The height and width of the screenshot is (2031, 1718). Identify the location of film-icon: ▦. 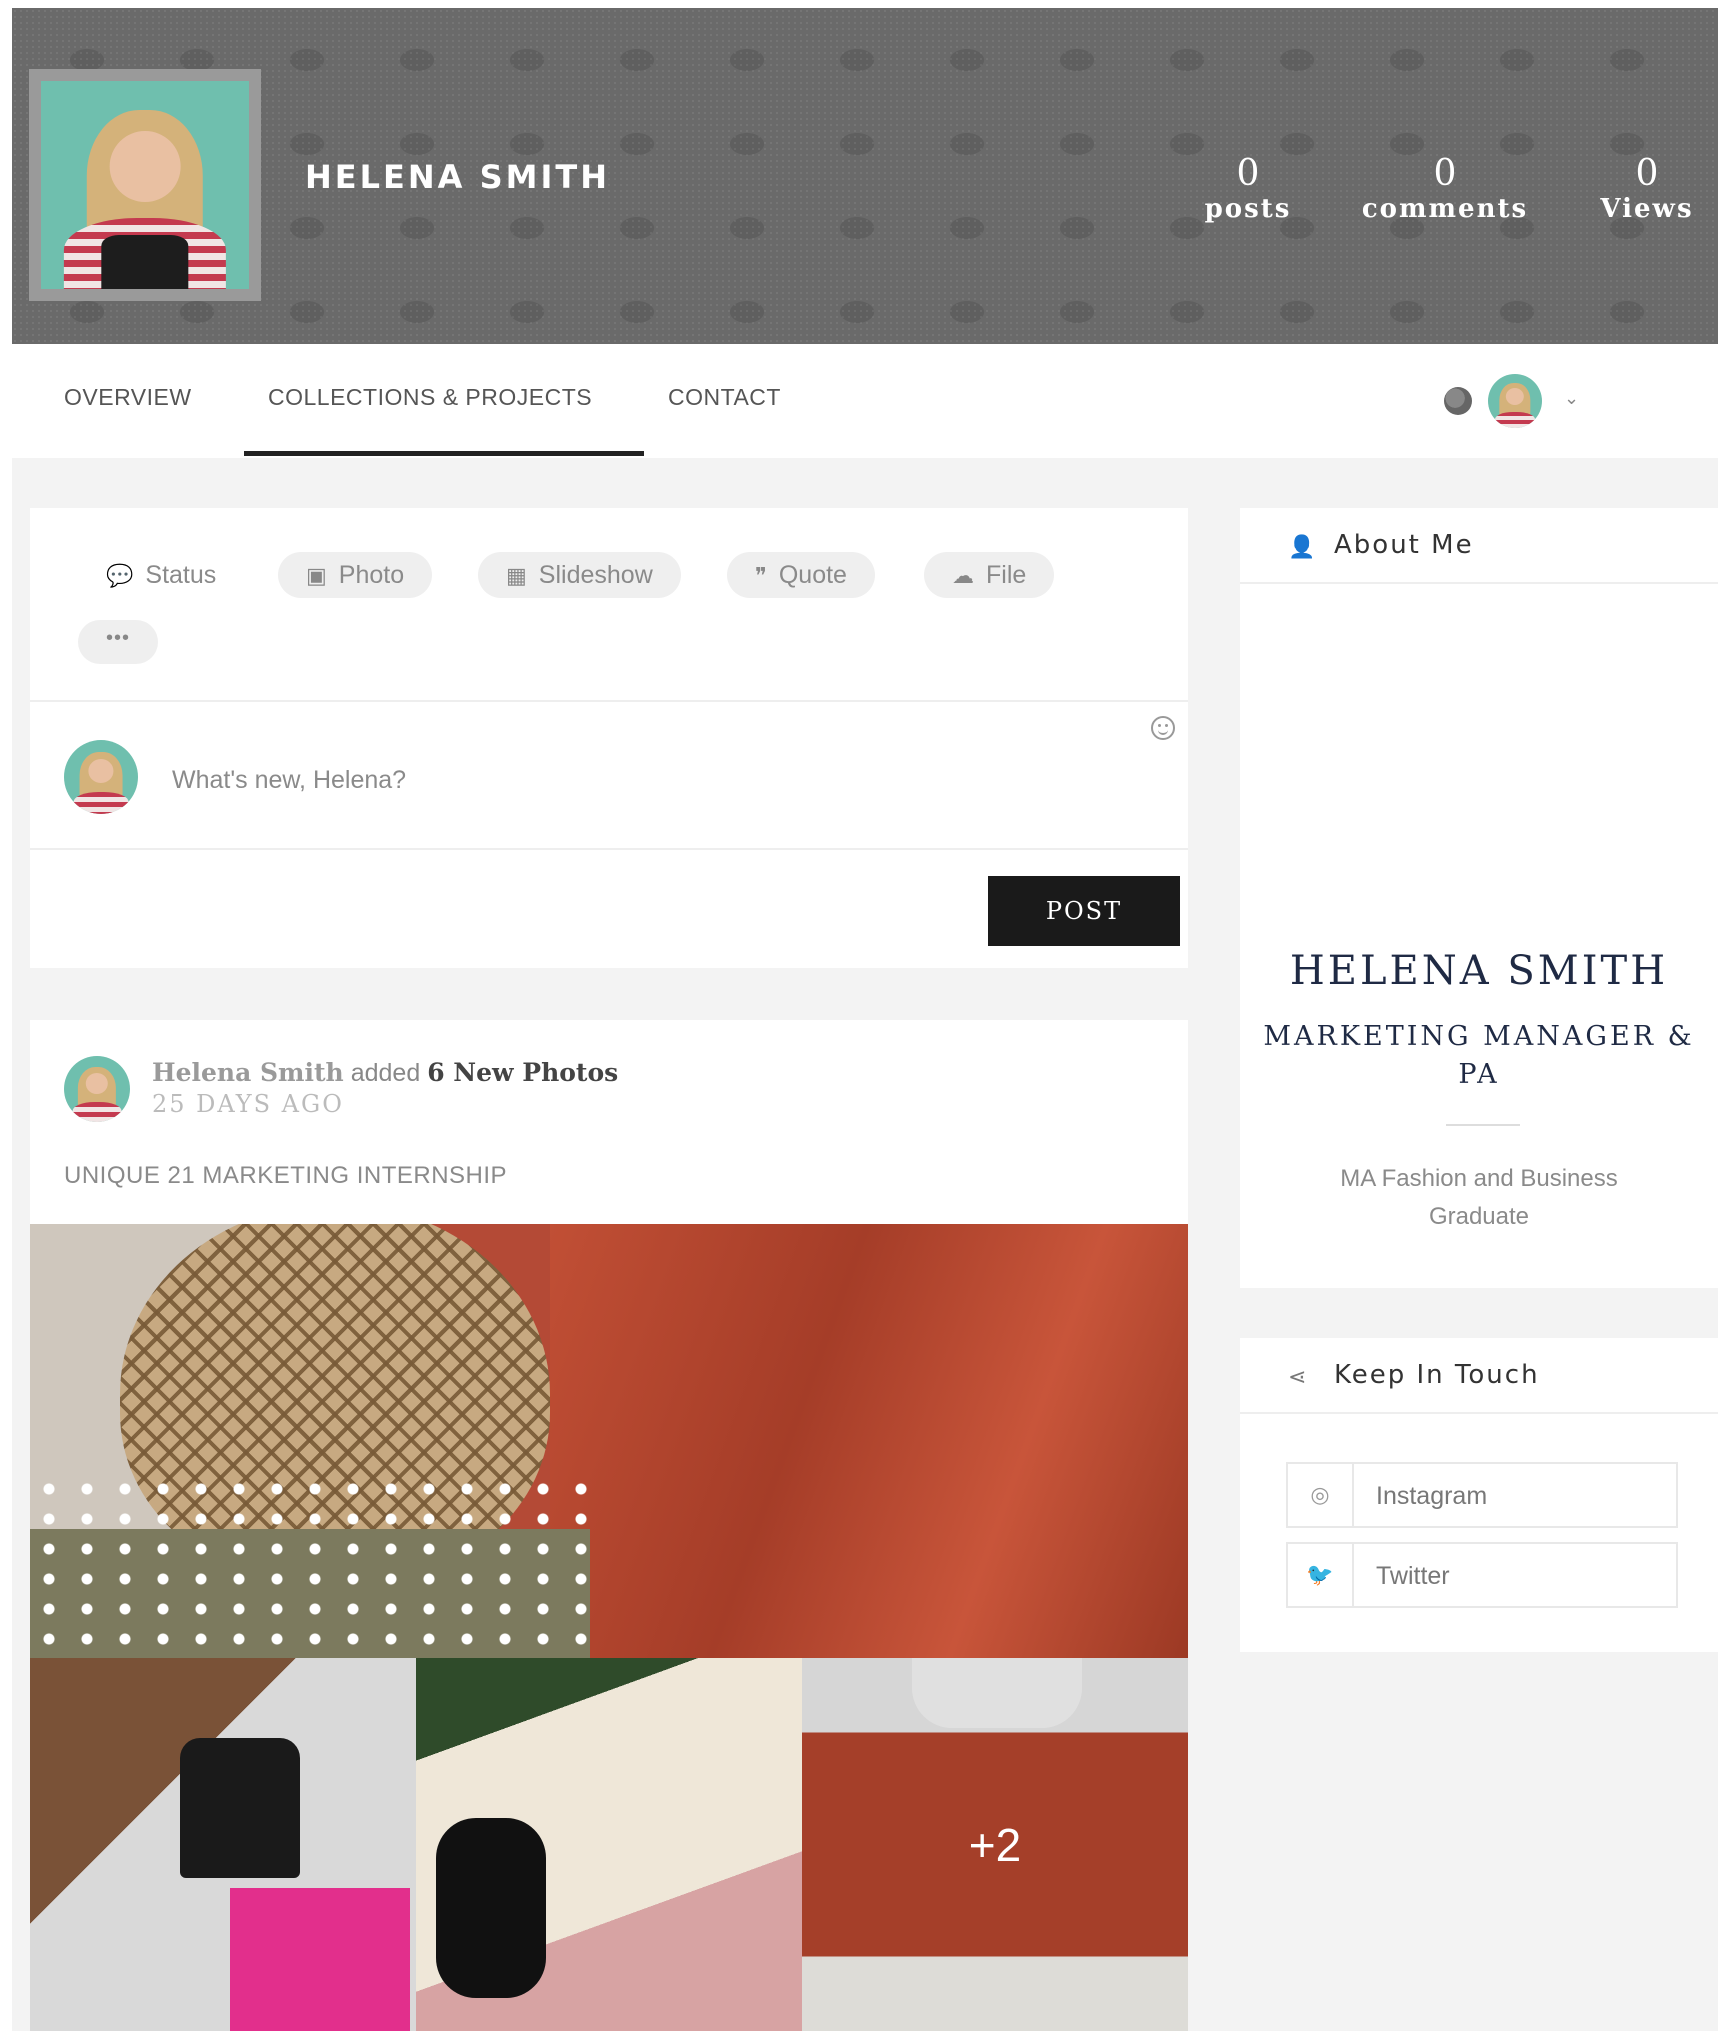
(516, 575).